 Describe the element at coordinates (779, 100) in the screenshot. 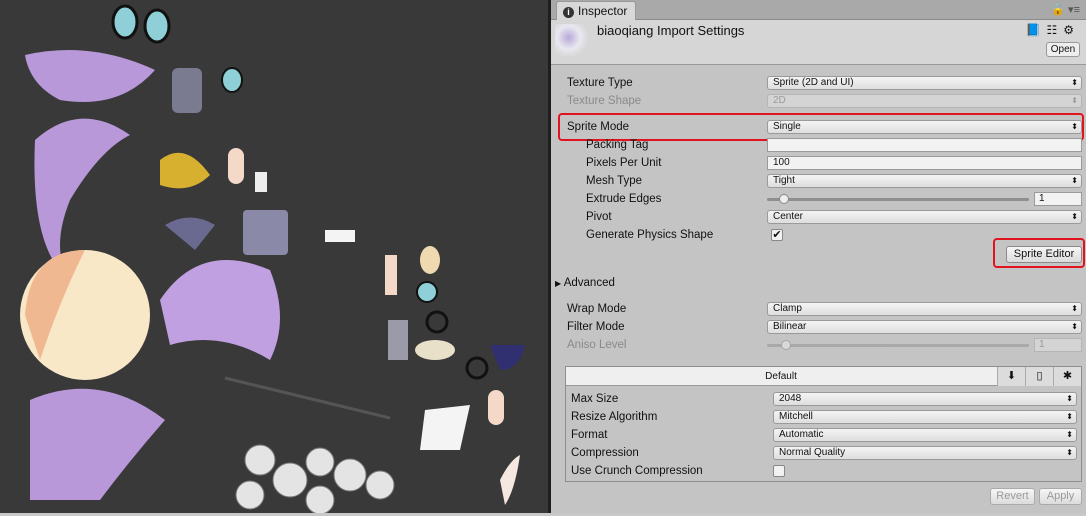

I see `texture-shape-value: 2D` at that location.